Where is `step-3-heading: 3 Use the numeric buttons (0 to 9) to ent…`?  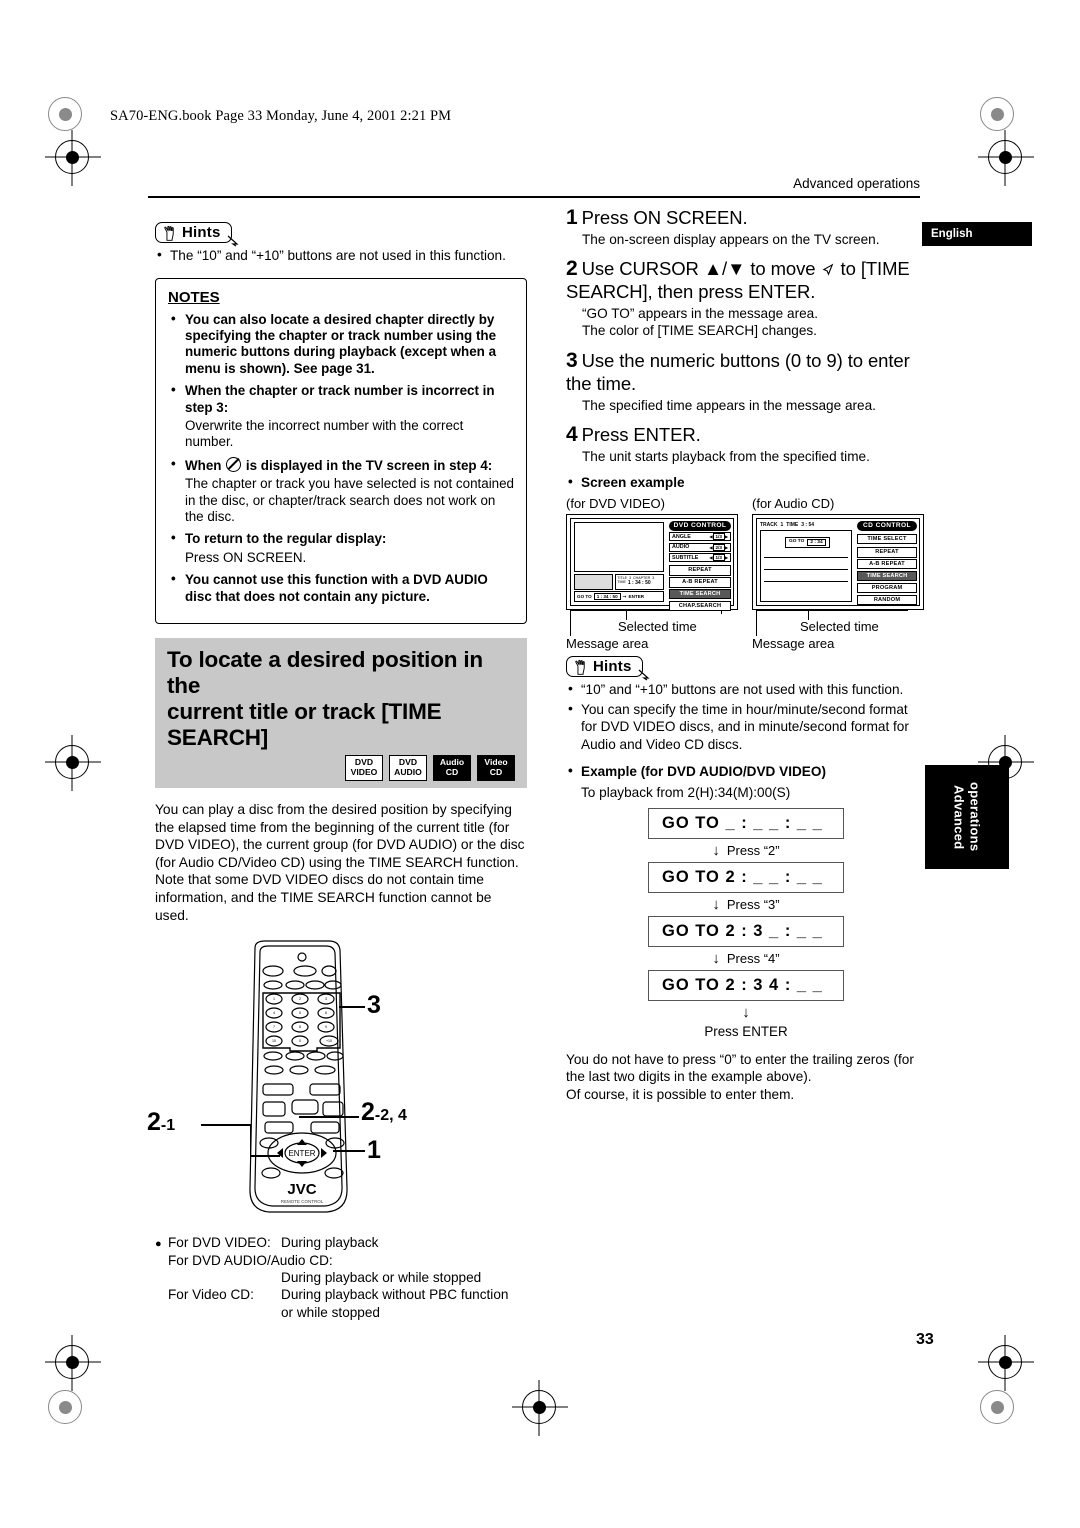 step-3-heading: 3 Use the numeric buttons (0 to 9) to ent… is located at coordinates (746, 372).